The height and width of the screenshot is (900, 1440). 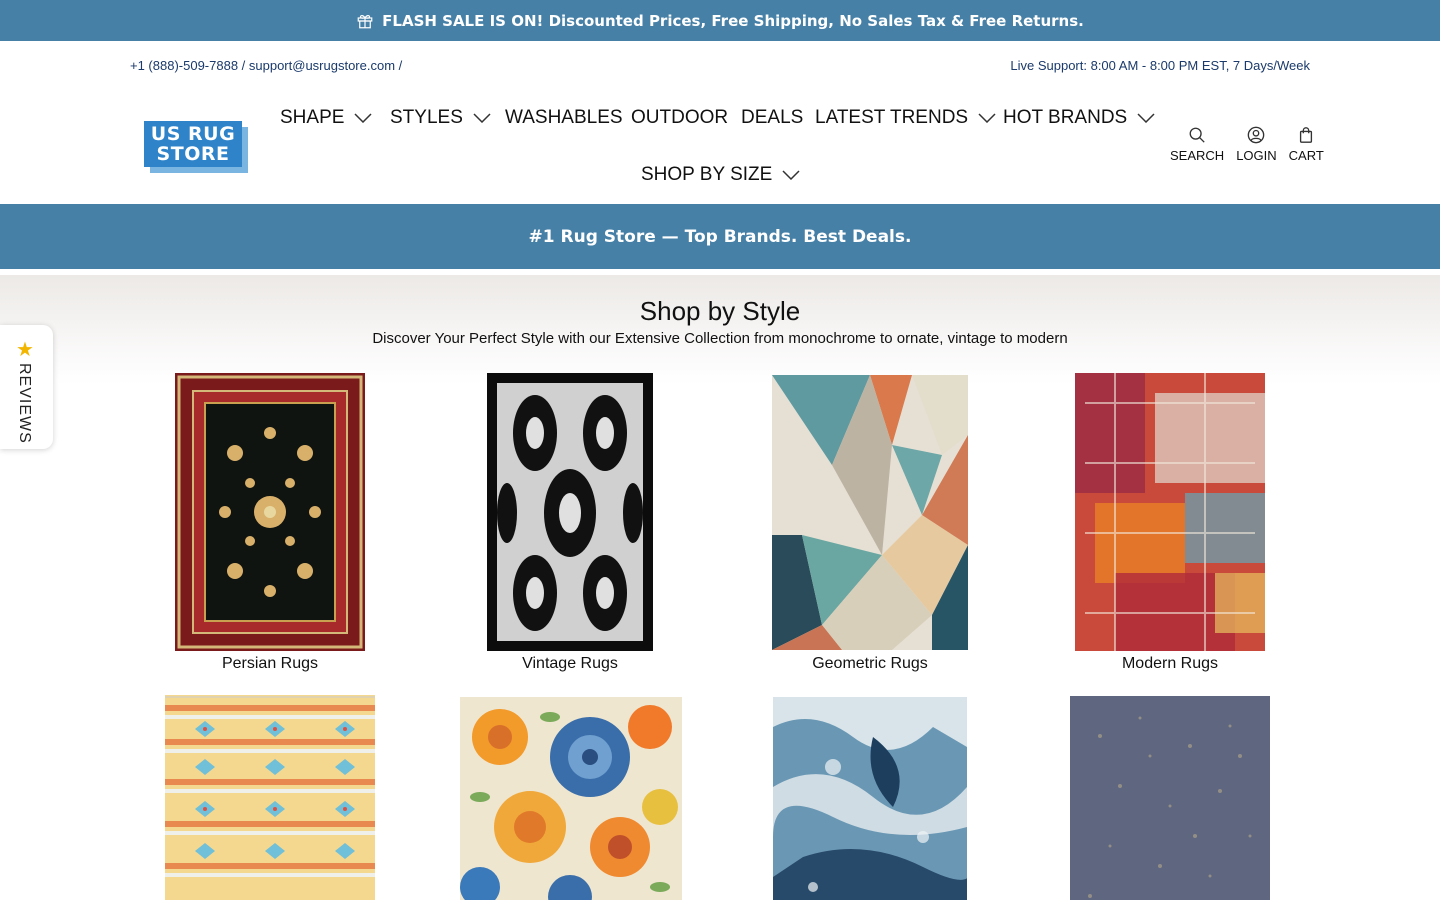 I want to click on logo-line-2: STORE, so click(x=193, y=154).